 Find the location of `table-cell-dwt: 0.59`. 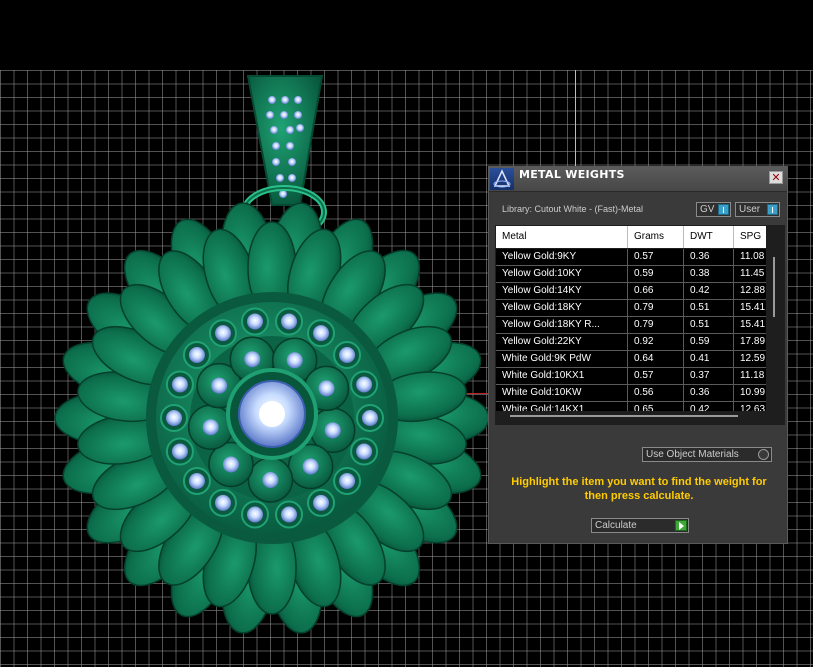

table-cell-dwt: 0.59 is located at coordinates (709, 342).